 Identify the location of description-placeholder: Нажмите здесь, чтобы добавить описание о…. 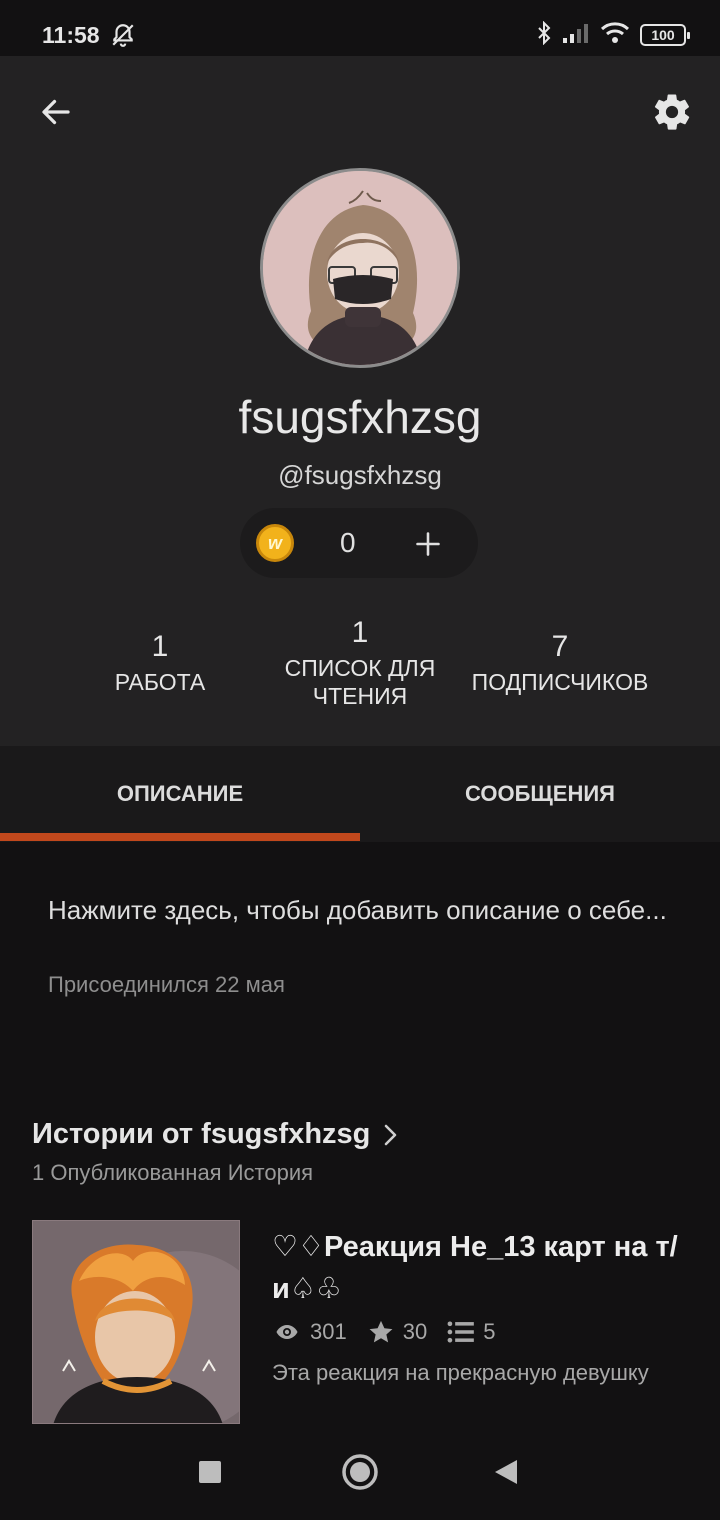
(358, 910).